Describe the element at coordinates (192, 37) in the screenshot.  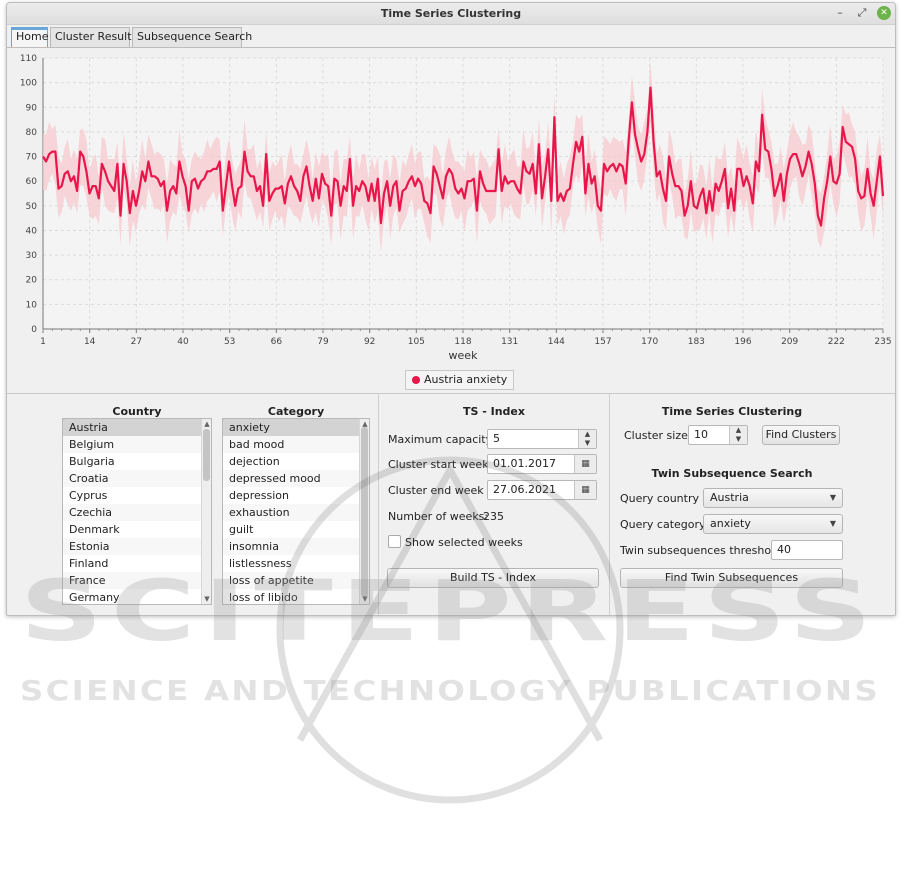
I see `tab-subsequence-search: Subsequence Search` at that location.